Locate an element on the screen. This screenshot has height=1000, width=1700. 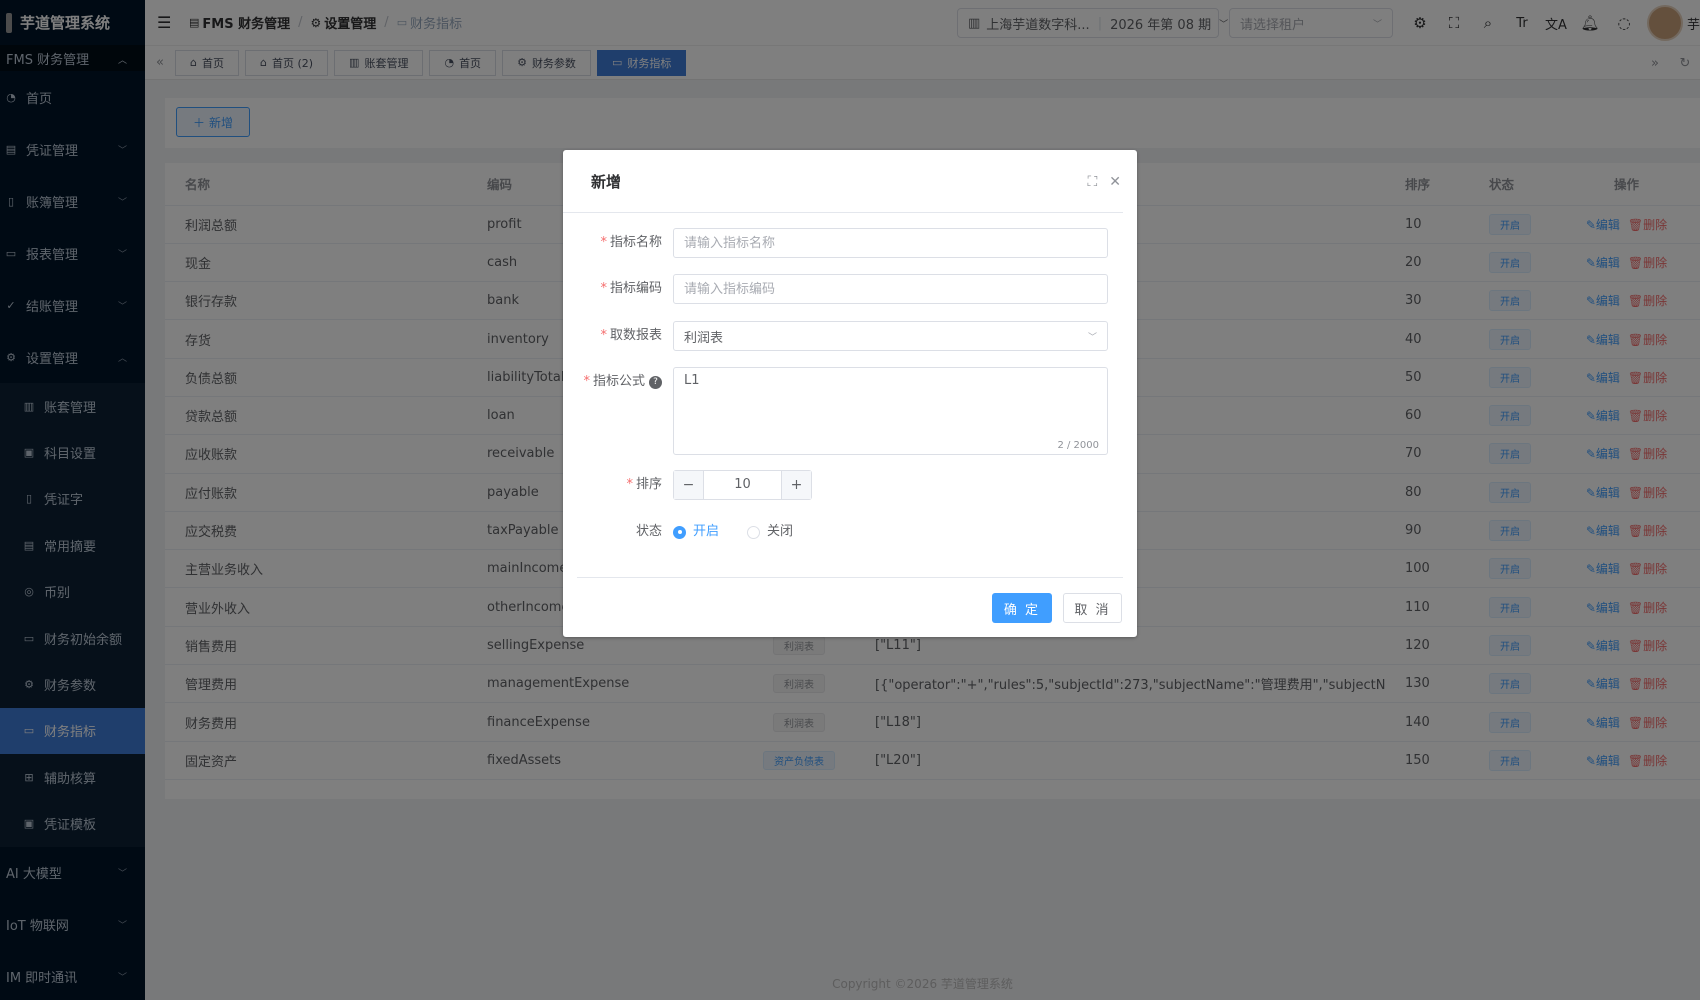
name-label-wrap: * 指标名称 is located at coordinates (631, 242).